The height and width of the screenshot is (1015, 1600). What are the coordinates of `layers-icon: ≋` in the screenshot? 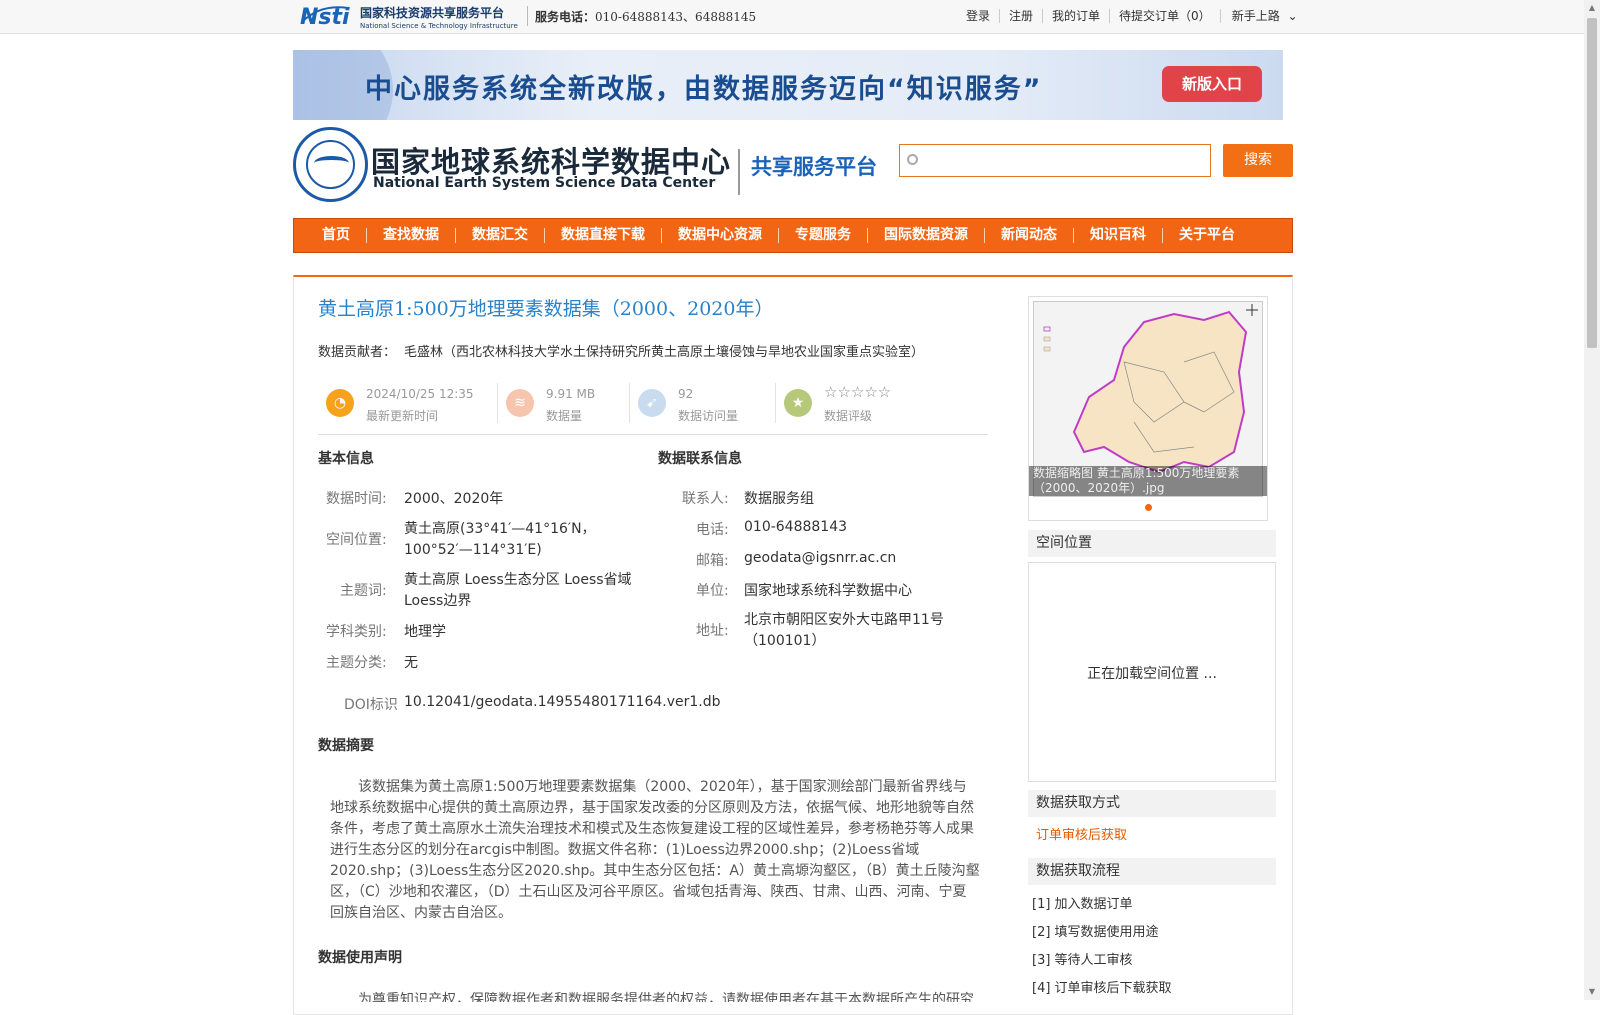 It's located at (520, 403).